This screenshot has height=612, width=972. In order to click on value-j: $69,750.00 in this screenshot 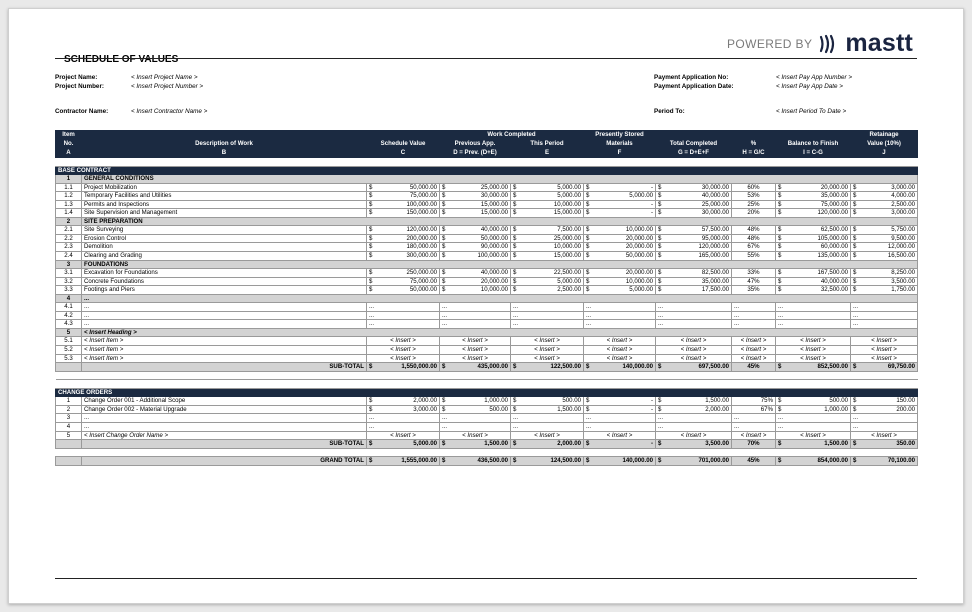, I will do `click(884, 367)`.